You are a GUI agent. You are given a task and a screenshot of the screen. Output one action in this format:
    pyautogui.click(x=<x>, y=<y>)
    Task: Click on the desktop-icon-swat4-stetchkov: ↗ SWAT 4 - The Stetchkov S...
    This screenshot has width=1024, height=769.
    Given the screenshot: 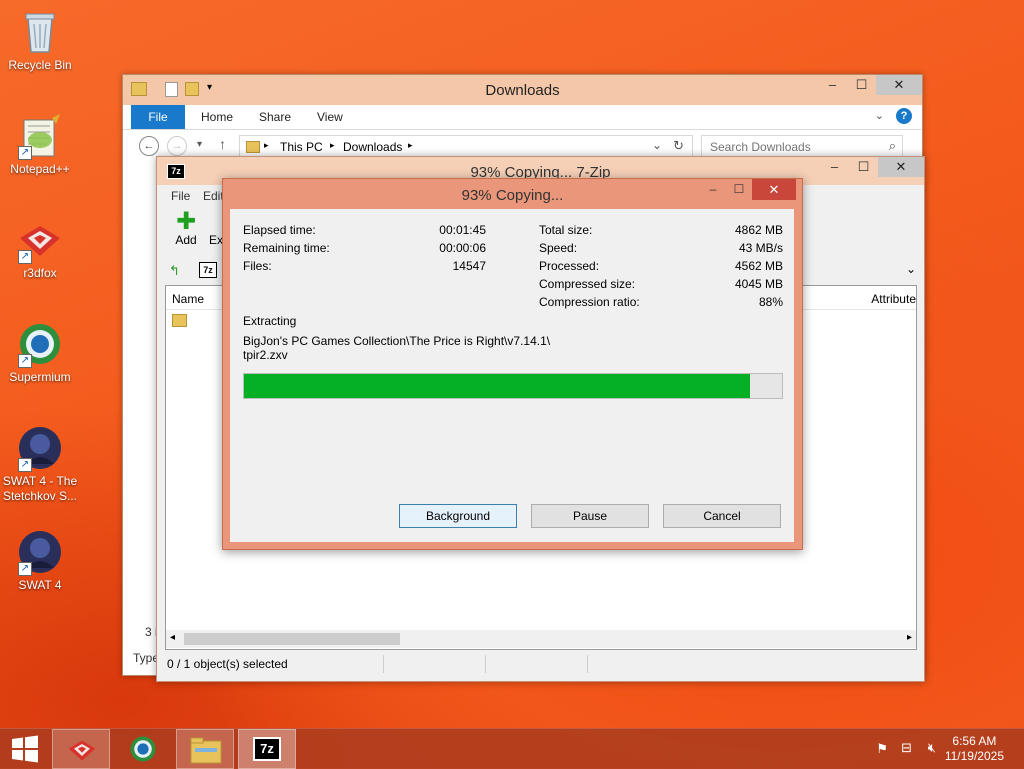 What is the action you would take?
    pyautogui.click(x=40, y=464)
    